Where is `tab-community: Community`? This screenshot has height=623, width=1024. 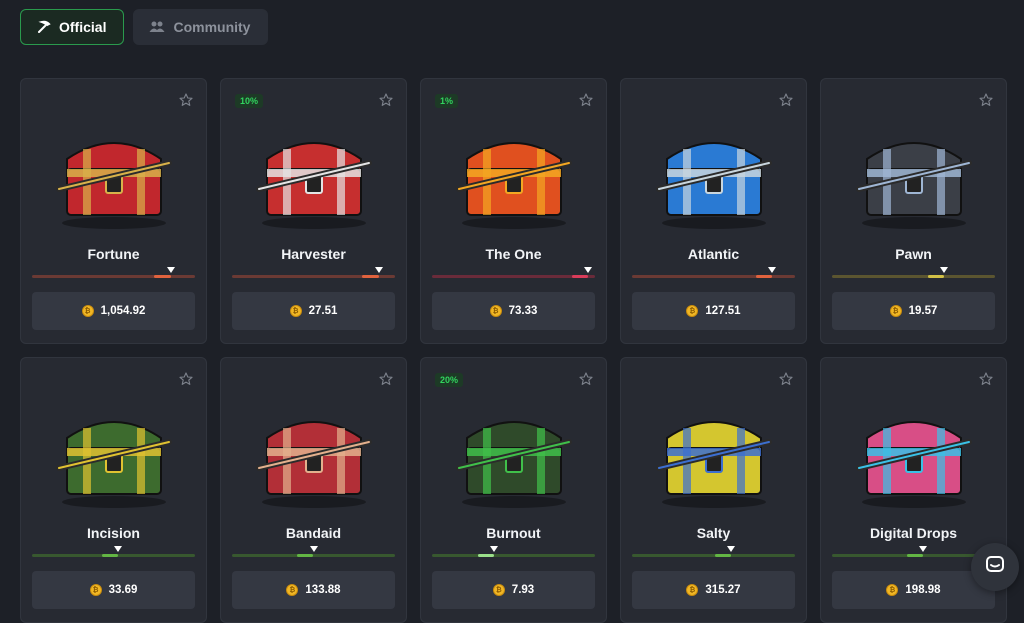 tab-community: Community is located at coordinates (201, 27).